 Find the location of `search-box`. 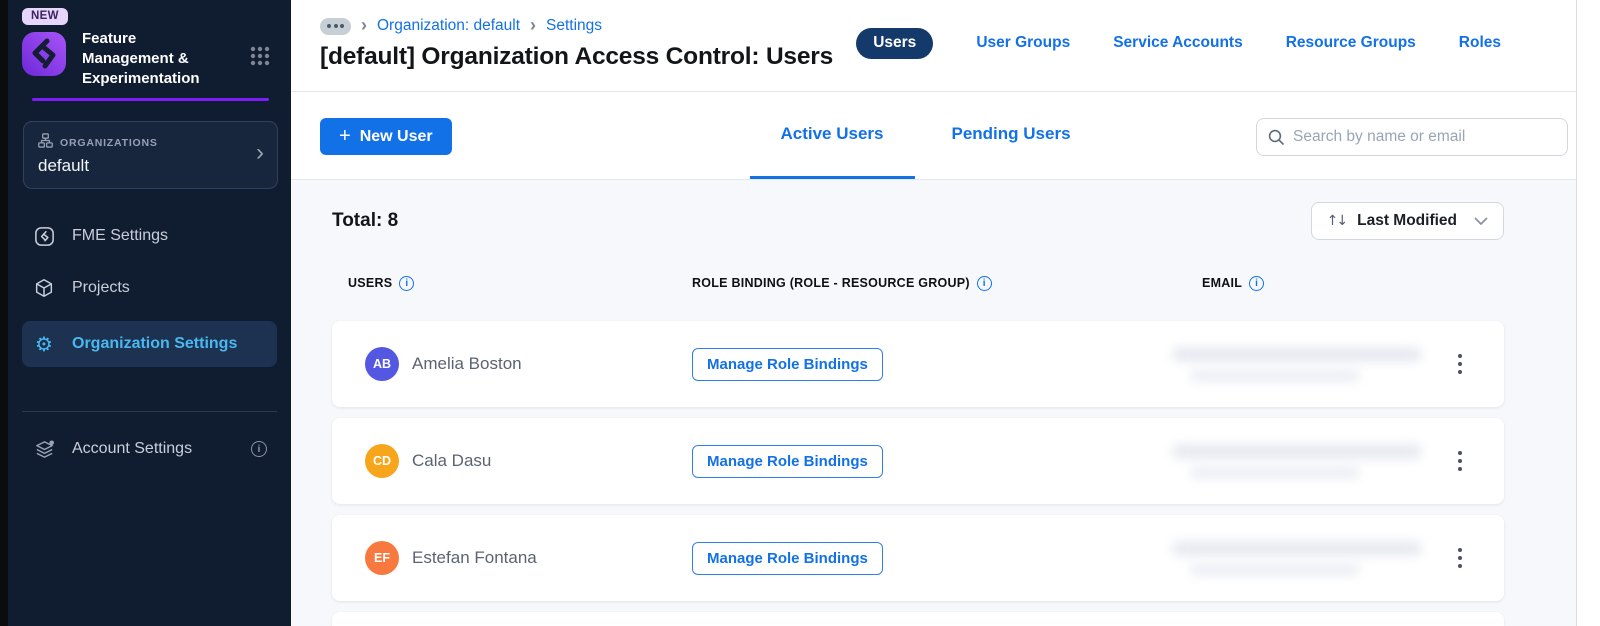

search-box is located at coordinates (1412, 137).